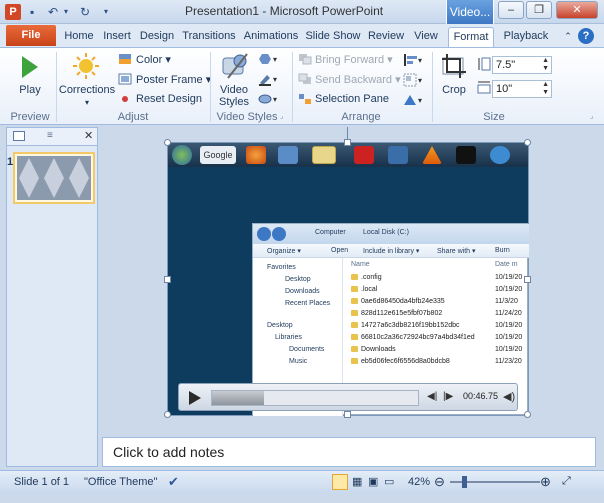 This screenshot has width=604, height=503. What do you see at coordinates (281, 116) in the screenshot?
I see `video-styles-launcher-icon: ⌟` at bounding box center [281, 116].